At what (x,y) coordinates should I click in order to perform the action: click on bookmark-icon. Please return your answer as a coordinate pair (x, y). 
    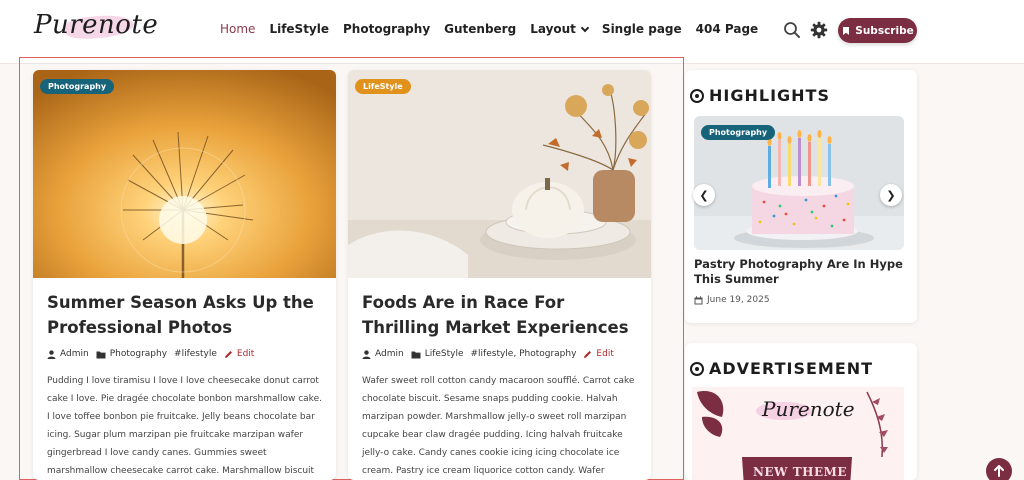
    Looking at the image, I should click on (846, 30).